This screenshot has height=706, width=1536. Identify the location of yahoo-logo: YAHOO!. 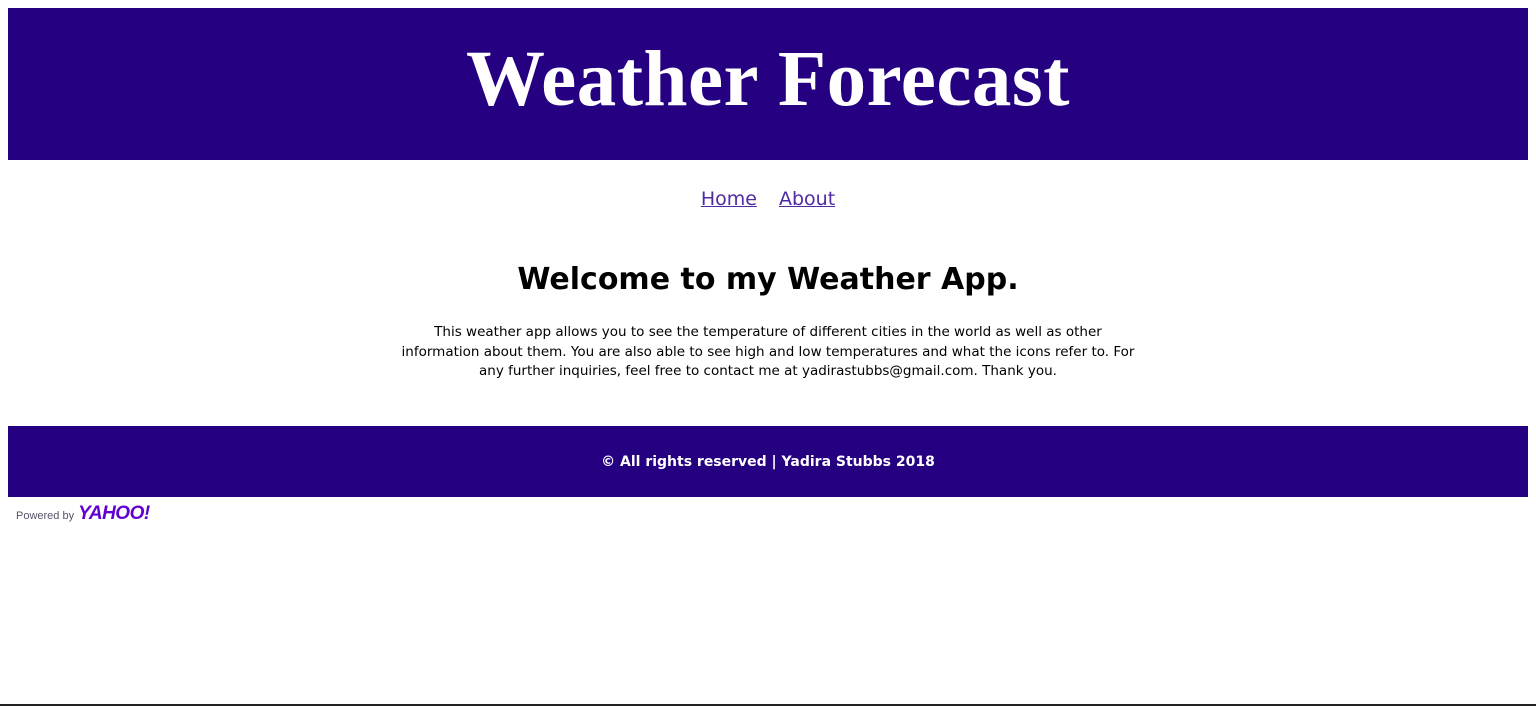
(114, 513).